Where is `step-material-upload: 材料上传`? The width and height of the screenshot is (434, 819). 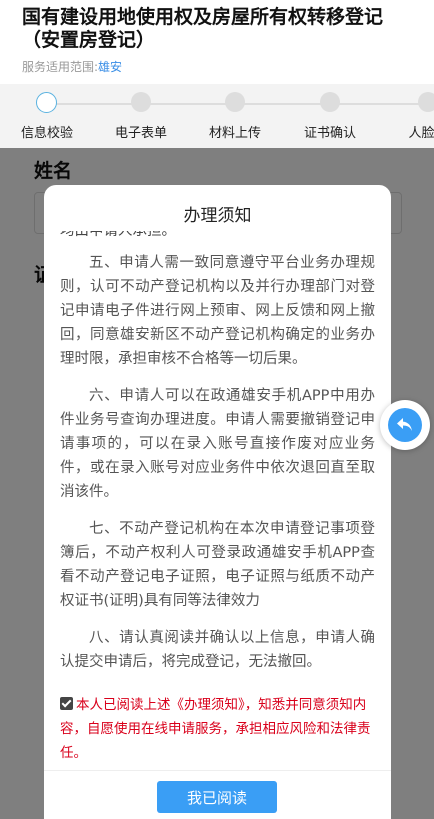
step-material-upload: 材料上传 is located at coordinates (235, 120).